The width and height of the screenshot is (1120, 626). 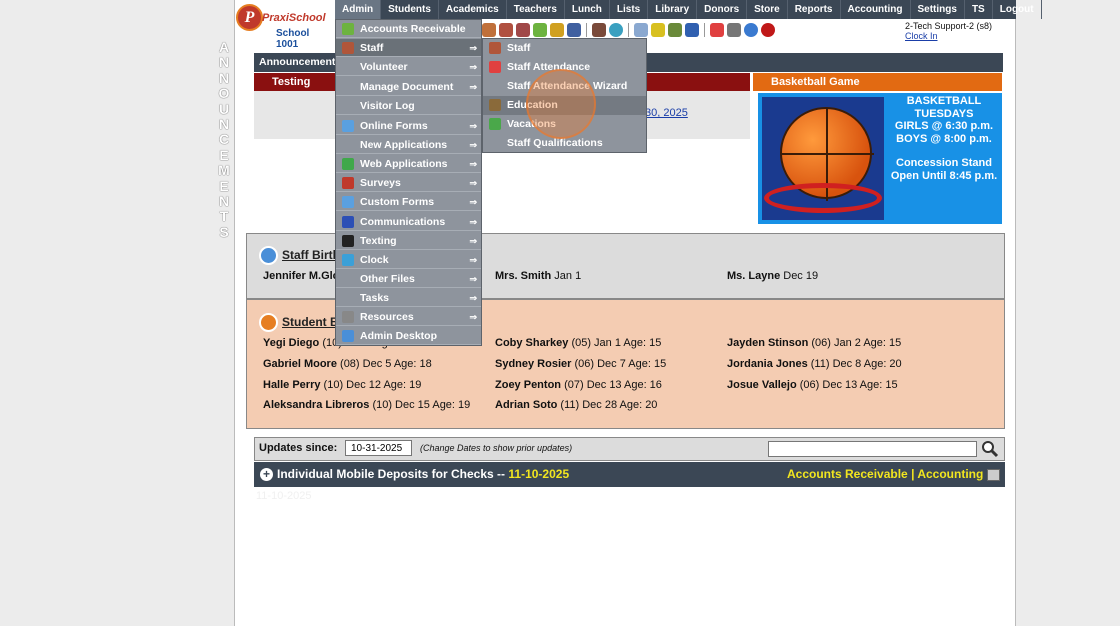 I want to click on admin-menu-web-applications: Web Applications ⇒, so click(x=408, y=164).